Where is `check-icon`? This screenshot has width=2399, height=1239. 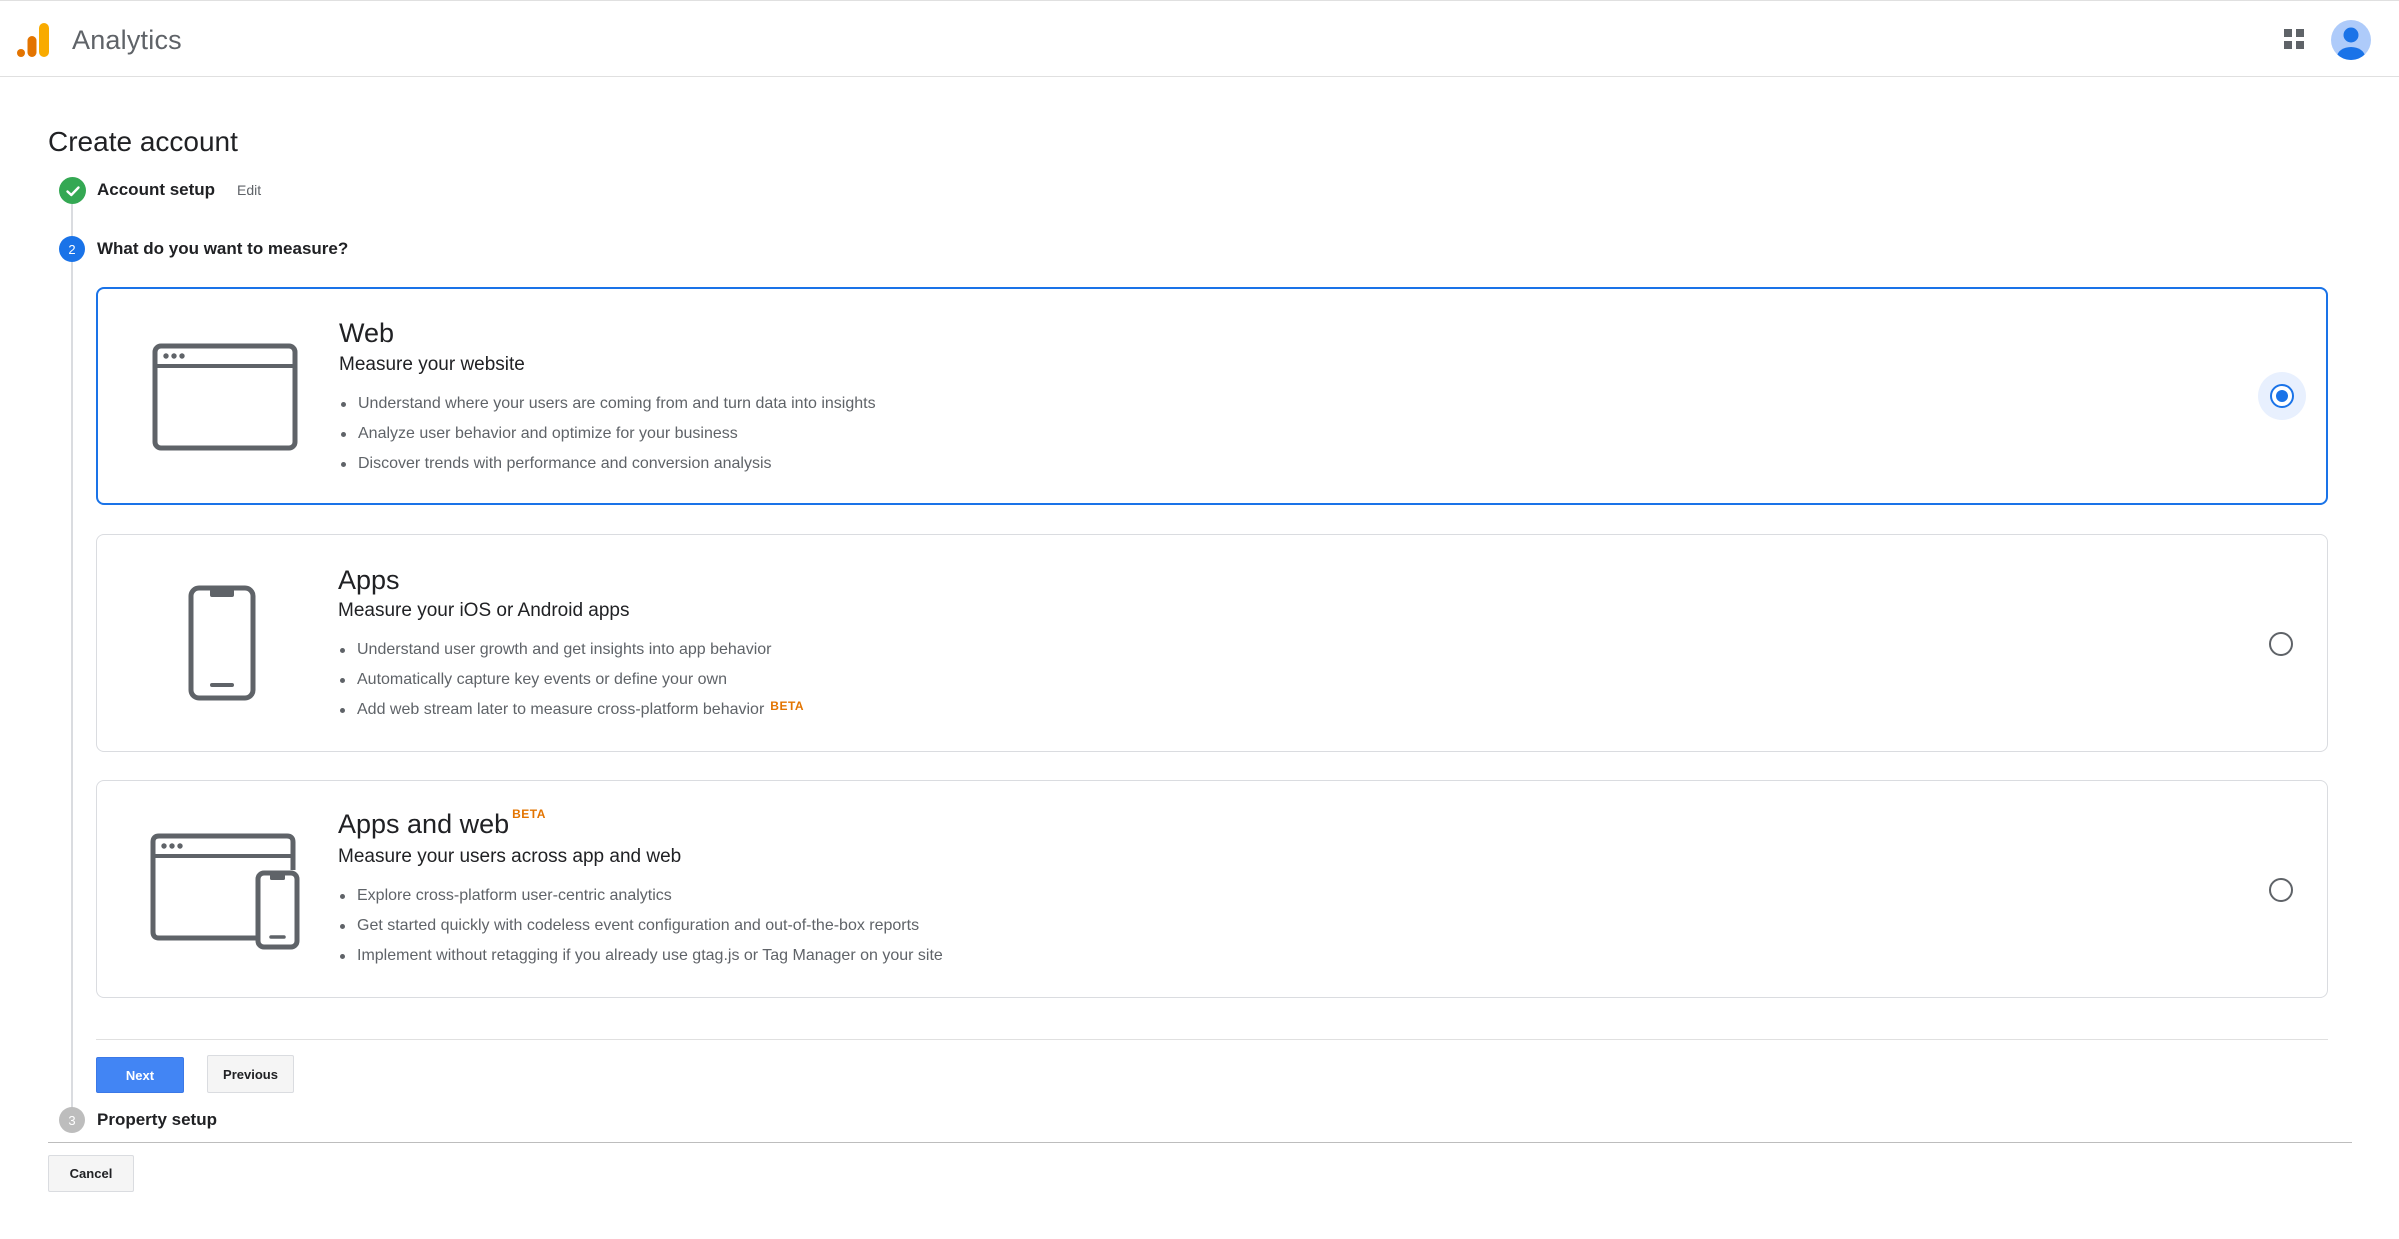 check-icon is located at coordinates (72, 190).